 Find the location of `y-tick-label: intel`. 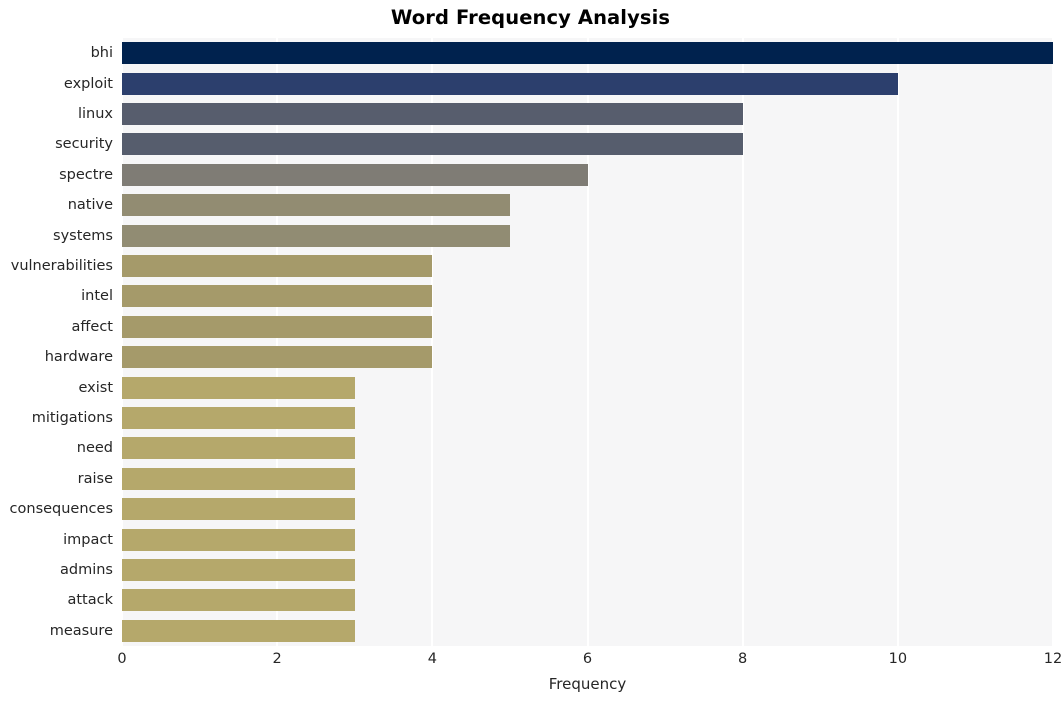

y-tick-label: intel is located at coordinates (97, 296).